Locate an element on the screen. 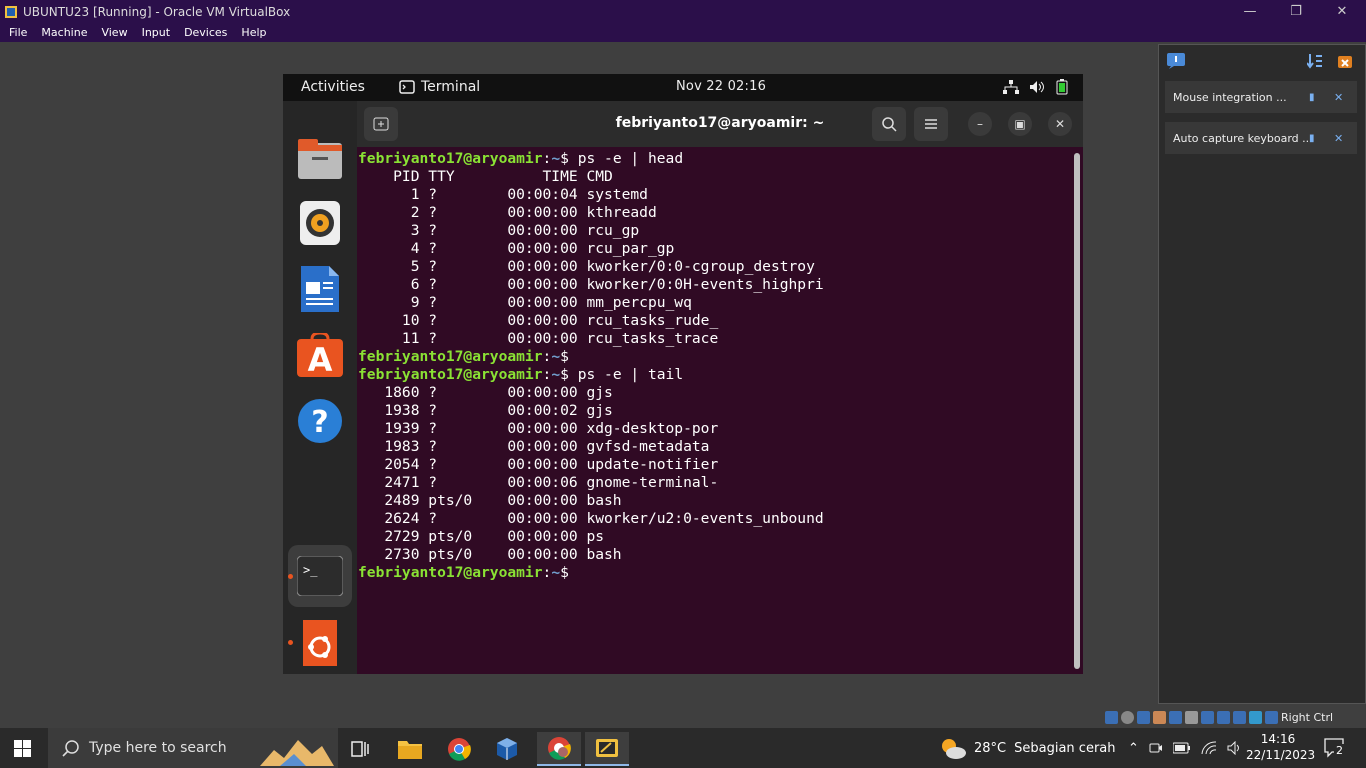  libreoffice-writer-dock-icon is located at coordinates (320, 289).